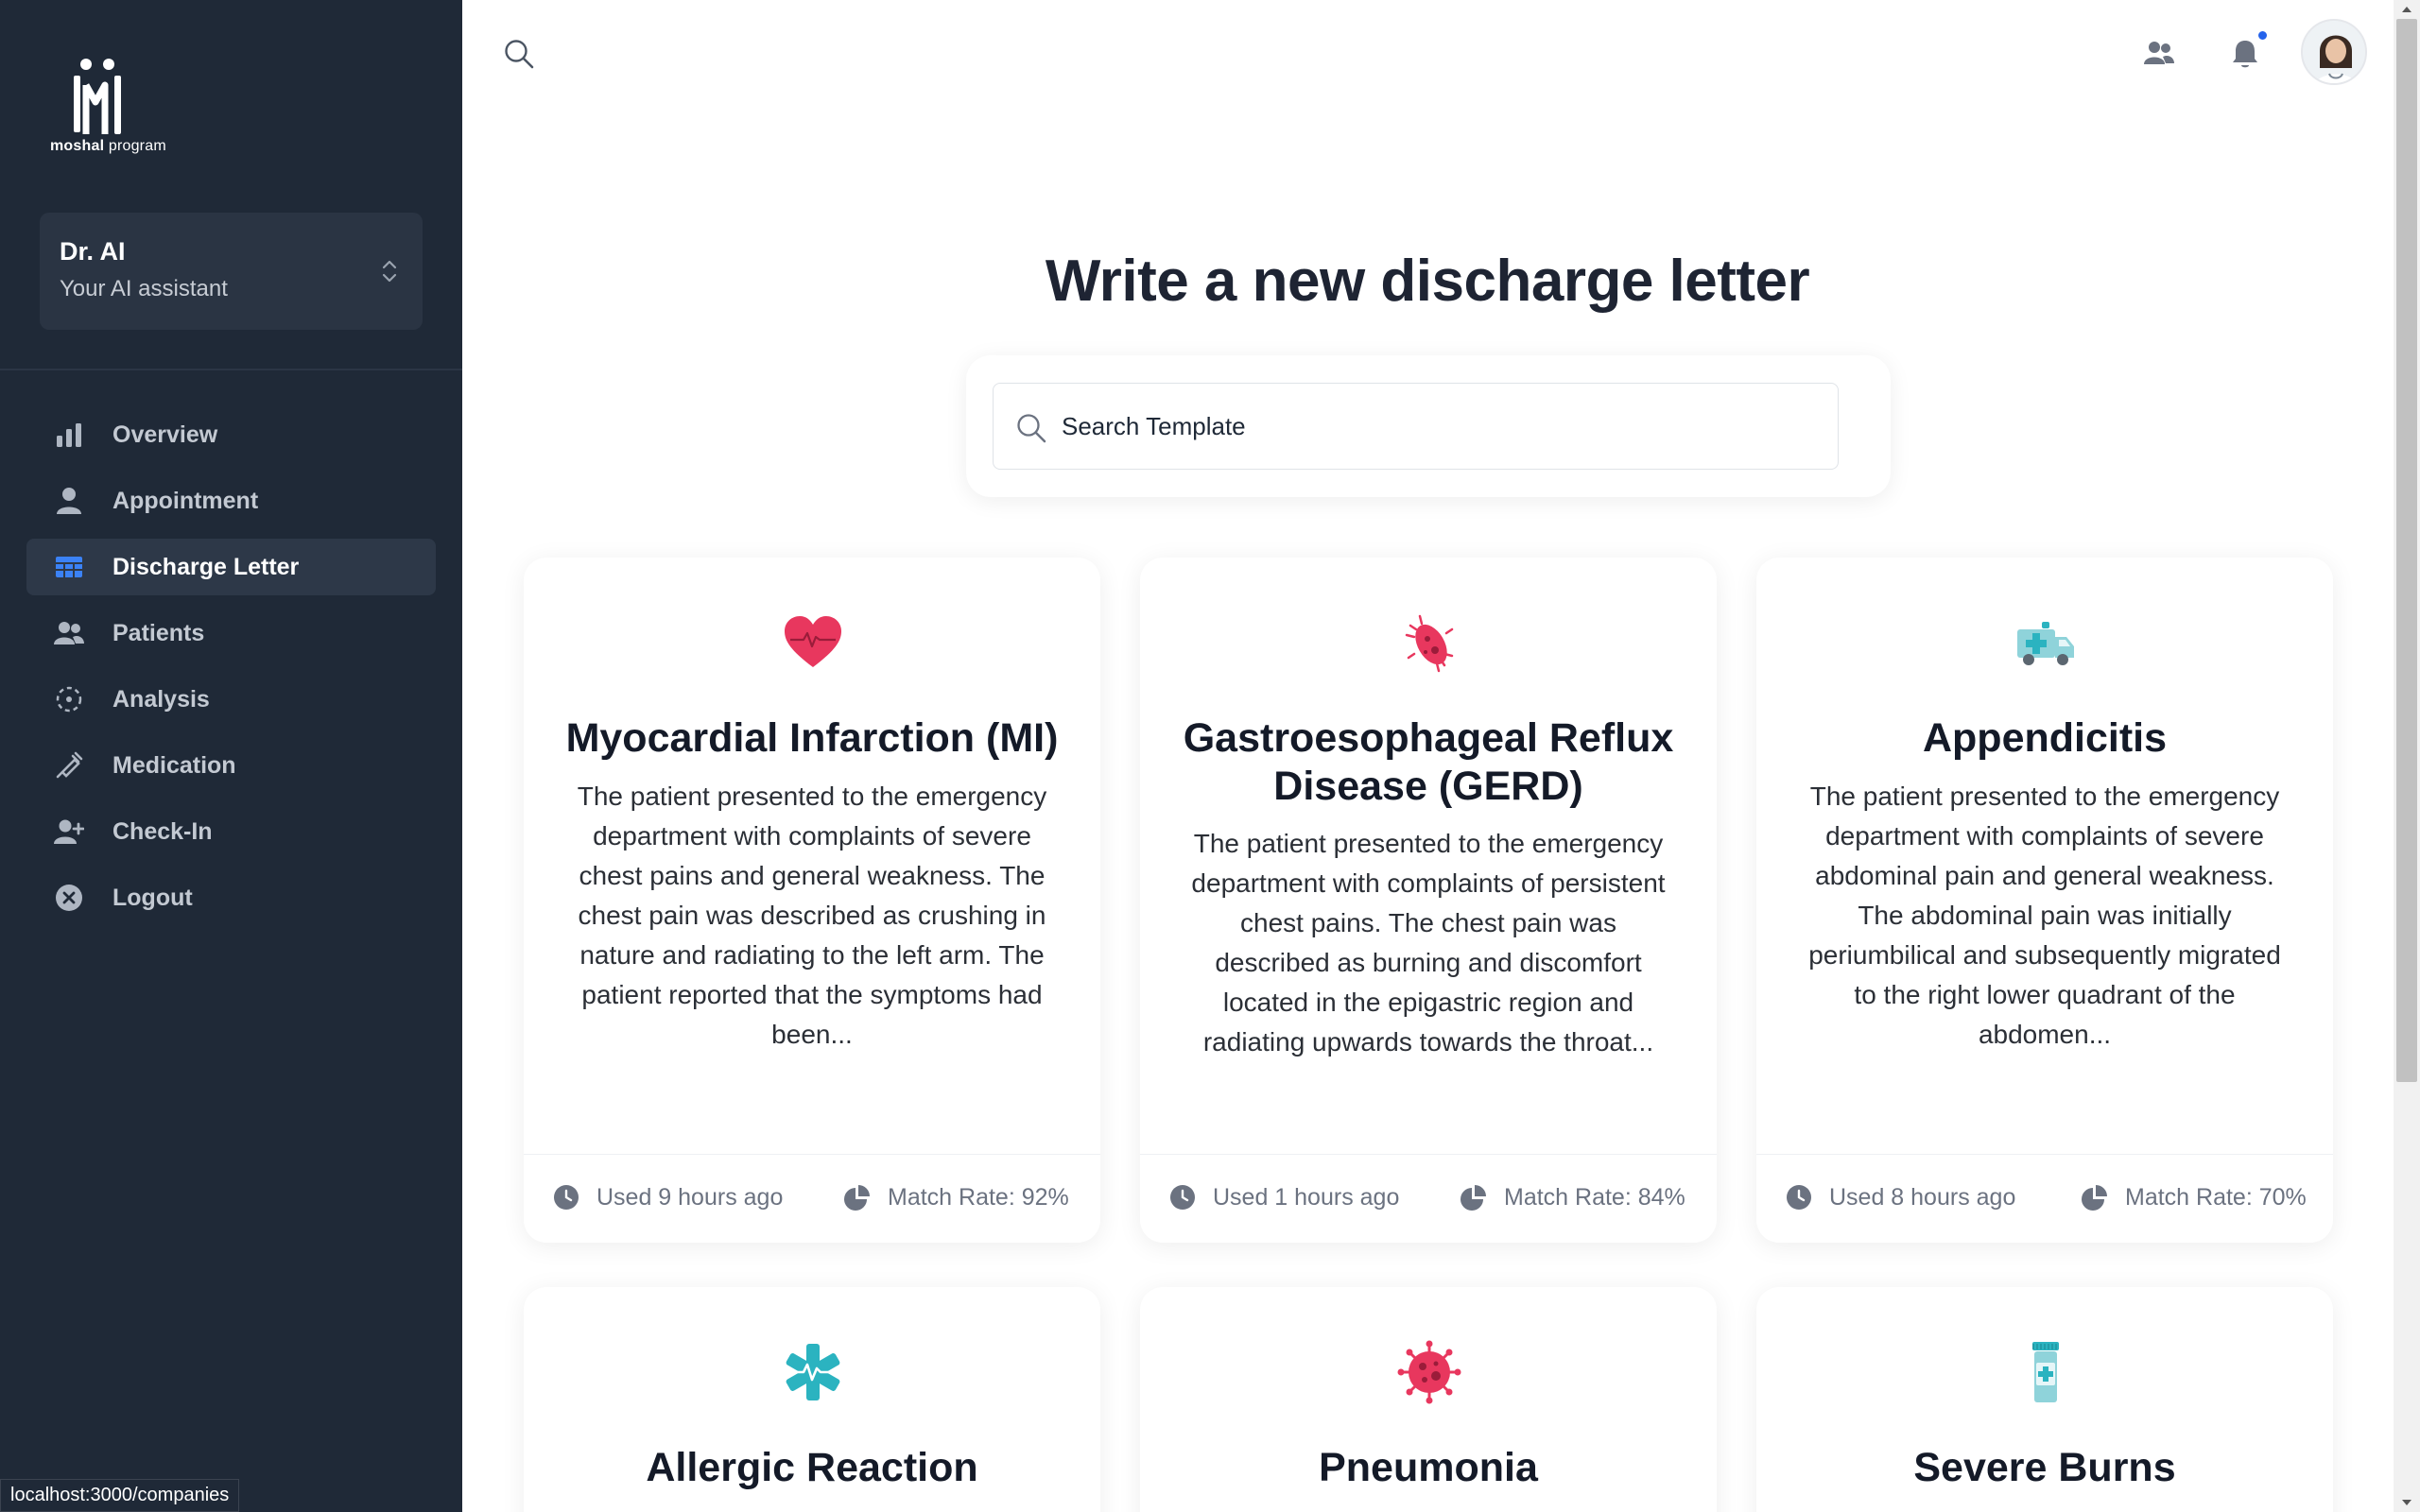 Image resolution: width=2420 pixels, height=1512 pixels. Describe the element at coordinates (161, 699) in the screenshot. I see `nav-item-label: Analysis` at that location.